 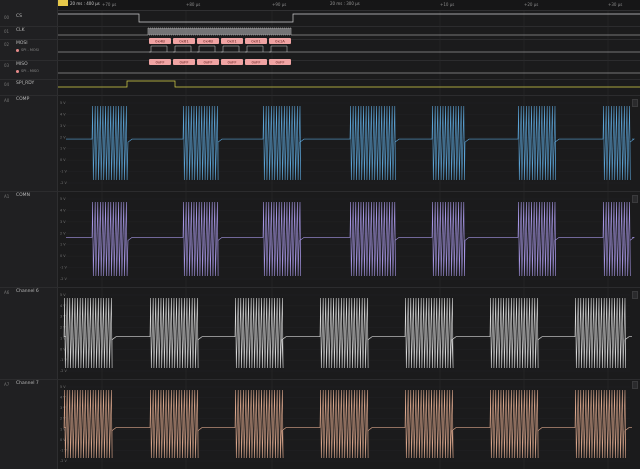 What do you see at coordinates (347, 424) in the screenshot?
I see `ch7-waveform` at bounding box center [347, 424].